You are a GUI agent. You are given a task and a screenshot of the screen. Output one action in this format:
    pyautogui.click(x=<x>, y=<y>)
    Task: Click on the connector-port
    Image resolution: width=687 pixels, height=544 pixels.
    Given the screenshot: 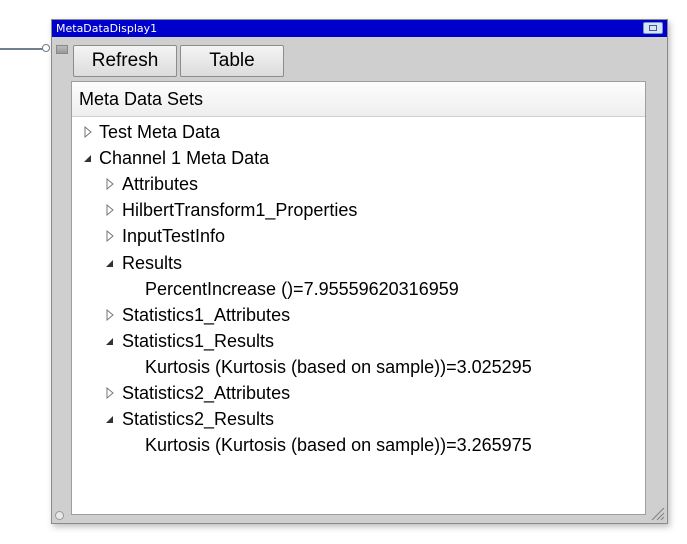 What is the action you would take?
    pyautogui.click(x=46, y=48)
    